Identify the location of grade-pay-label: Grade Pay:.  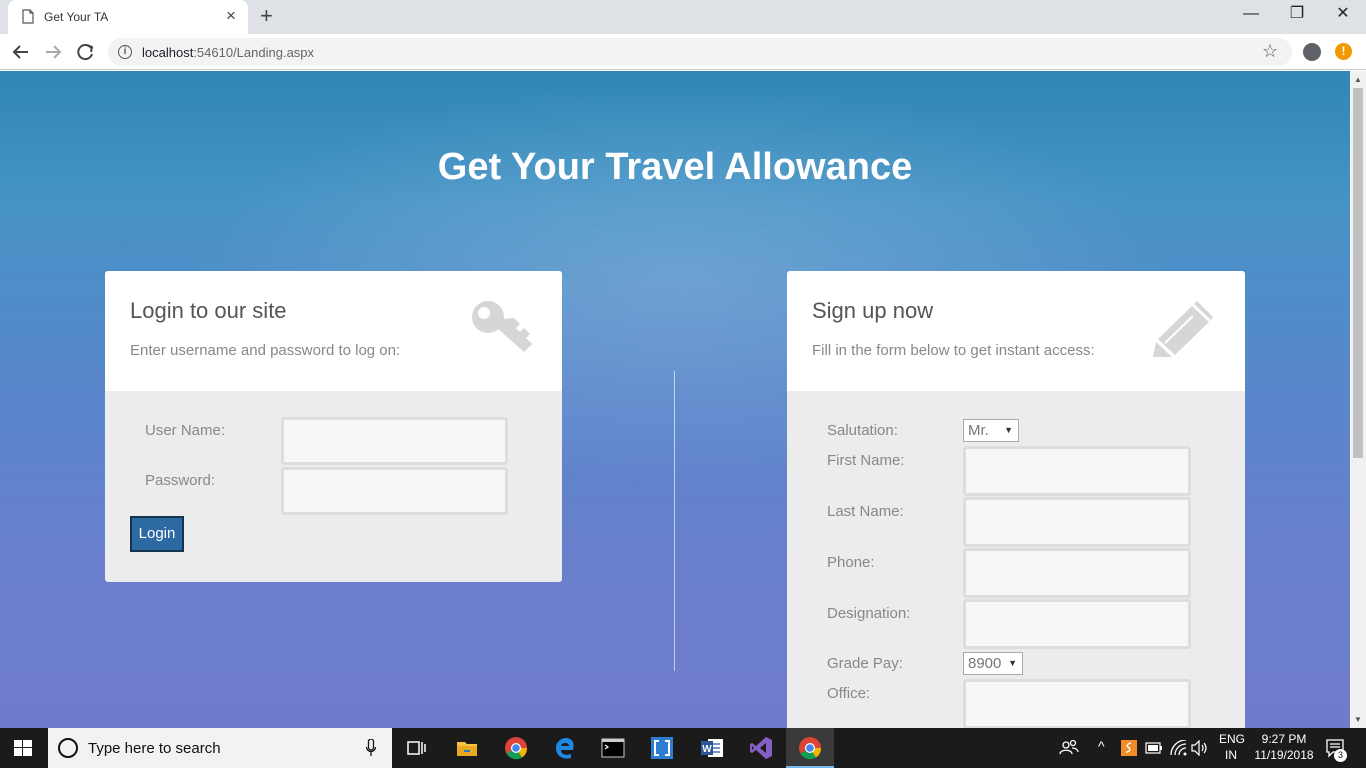
(865, 663).